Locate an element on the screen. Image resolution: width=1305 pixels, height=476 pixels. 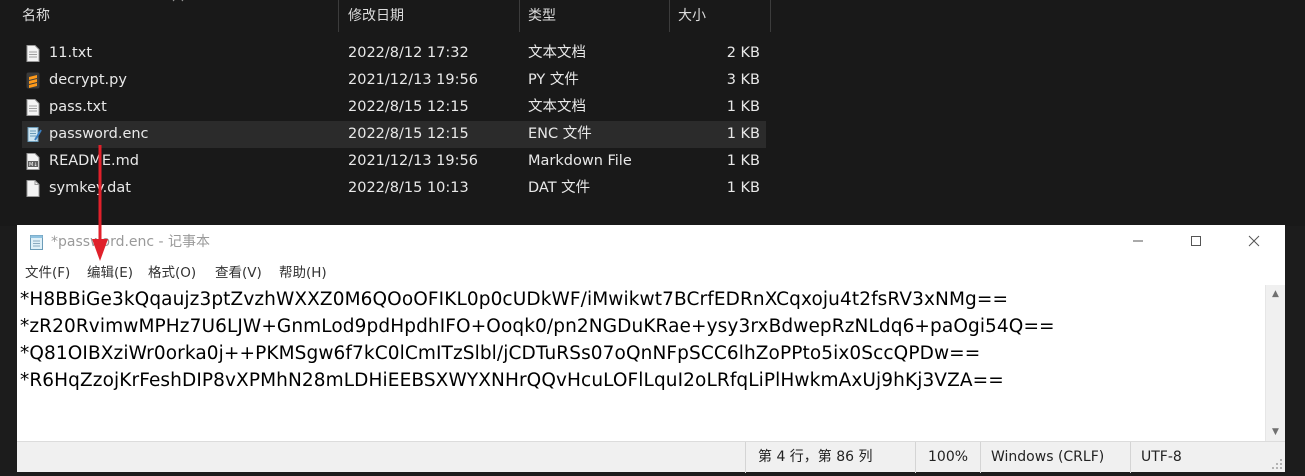
encoding: UTF-8 is located at coordinates (1161, 457).